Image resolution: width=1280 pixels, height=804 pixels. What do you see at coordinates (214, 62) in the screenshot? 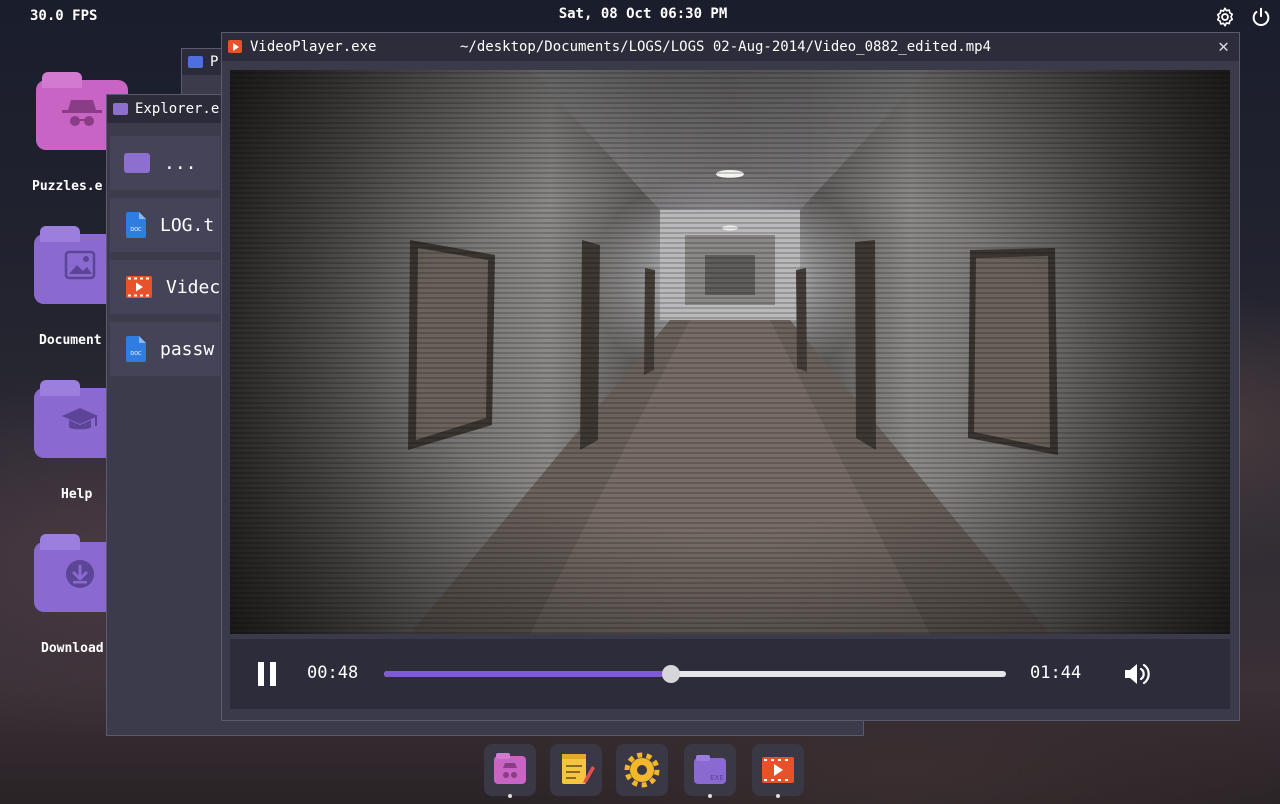
I see `window-title: P` at bounding box center [214, 62].